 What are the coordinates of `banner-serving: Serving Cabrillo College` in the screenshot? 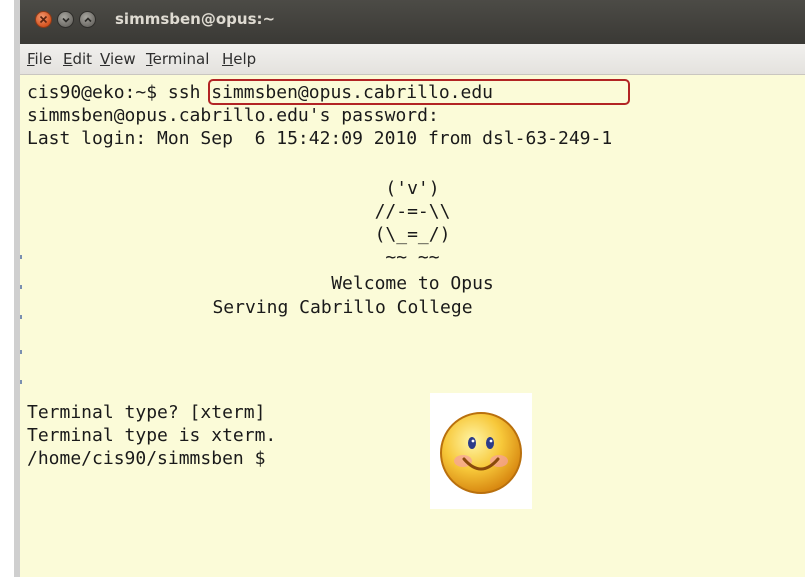 It's located at (342, 307).